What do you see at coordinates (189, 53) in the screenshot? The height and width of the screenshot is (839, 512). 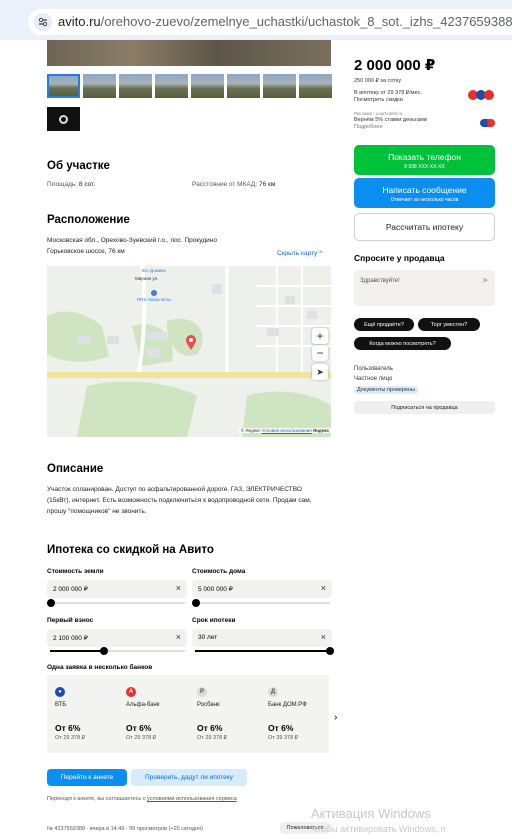 I see `main-photo` at bounding box center [189, 53].